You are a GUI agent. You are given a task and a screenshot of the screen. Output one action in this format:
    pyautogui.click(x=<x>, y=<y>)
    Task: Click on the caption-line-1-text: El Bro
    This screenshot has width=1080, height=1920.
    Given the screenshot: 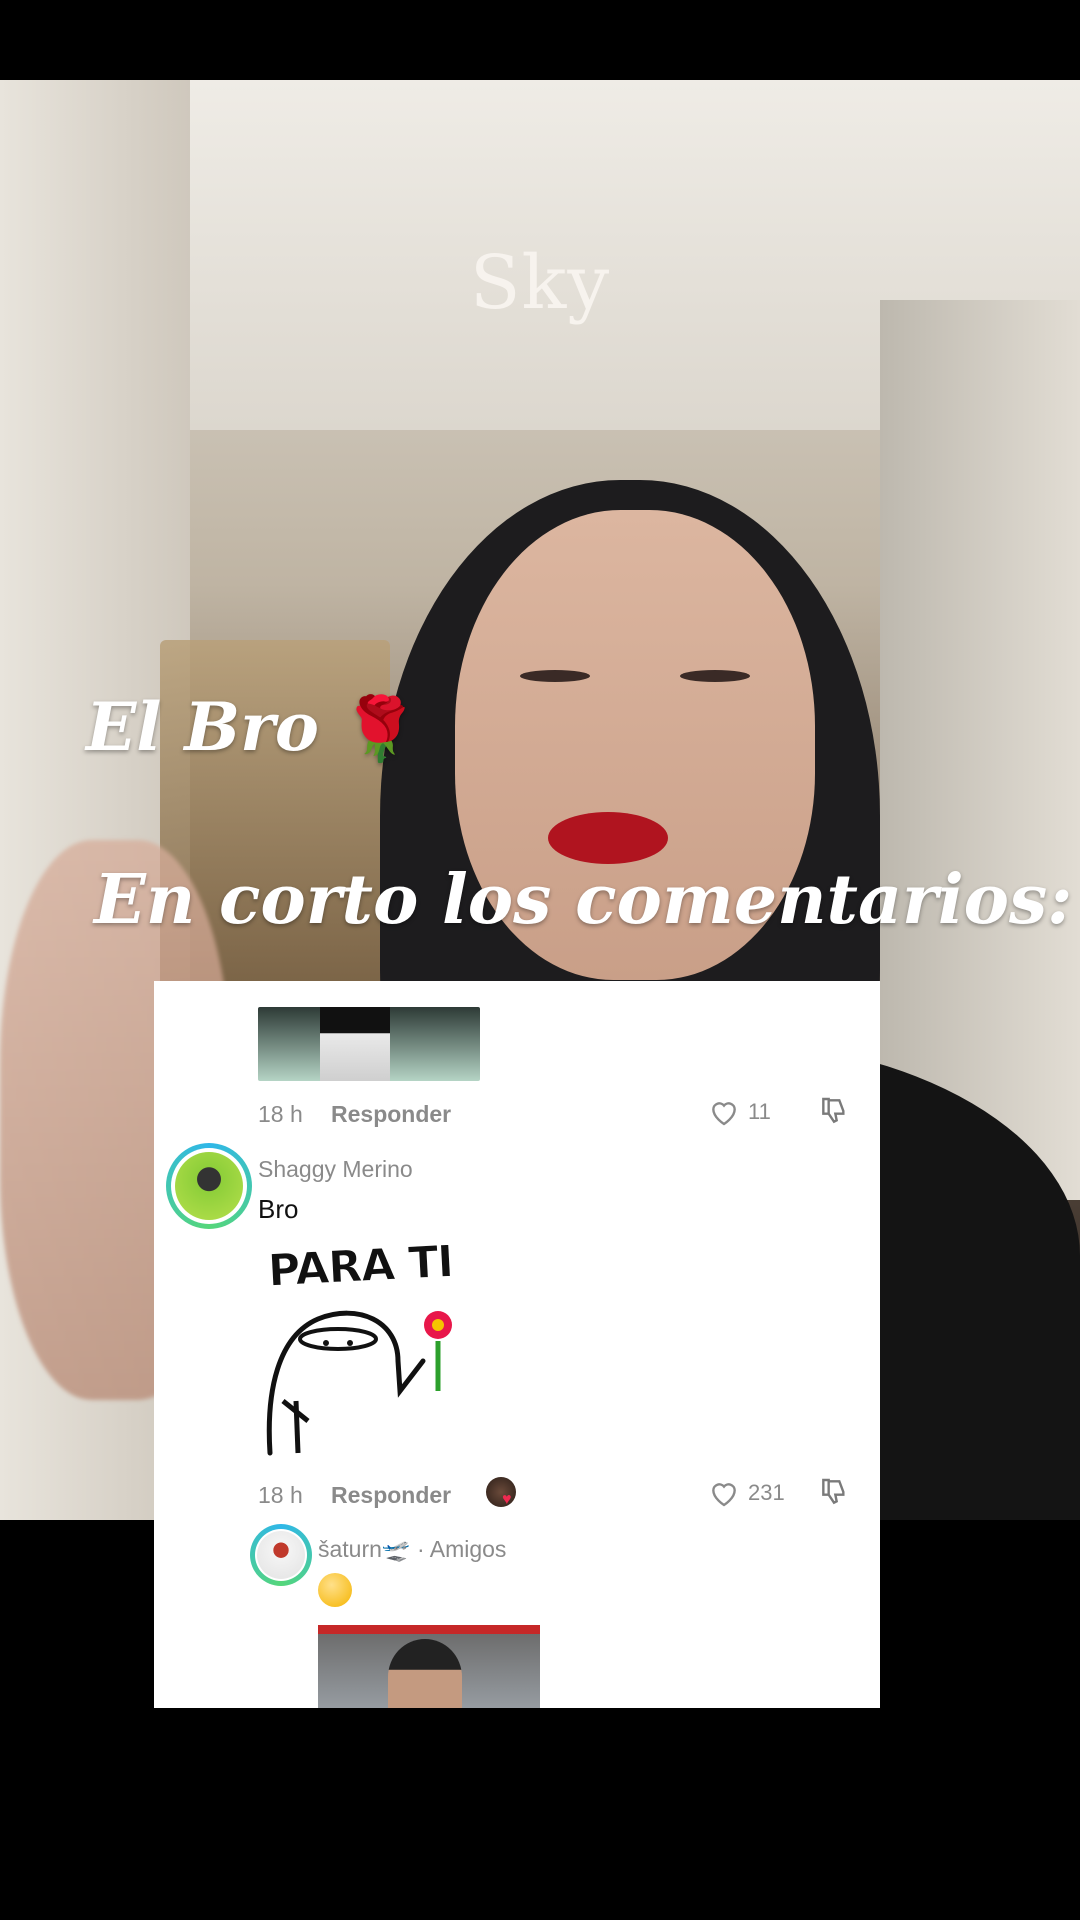 What is the action you would take?
    pyautogui.click(x=202, y=727)
    